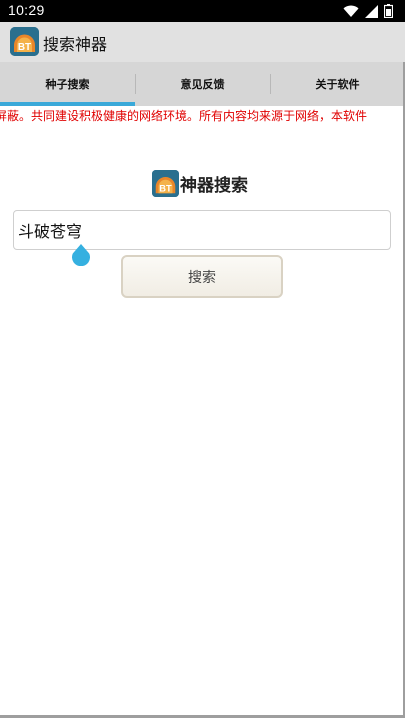 Image resolution: width=405 pixels, height=718 pixels. I want to click on app-bar: BT 搜索神器, so click(202, 42).